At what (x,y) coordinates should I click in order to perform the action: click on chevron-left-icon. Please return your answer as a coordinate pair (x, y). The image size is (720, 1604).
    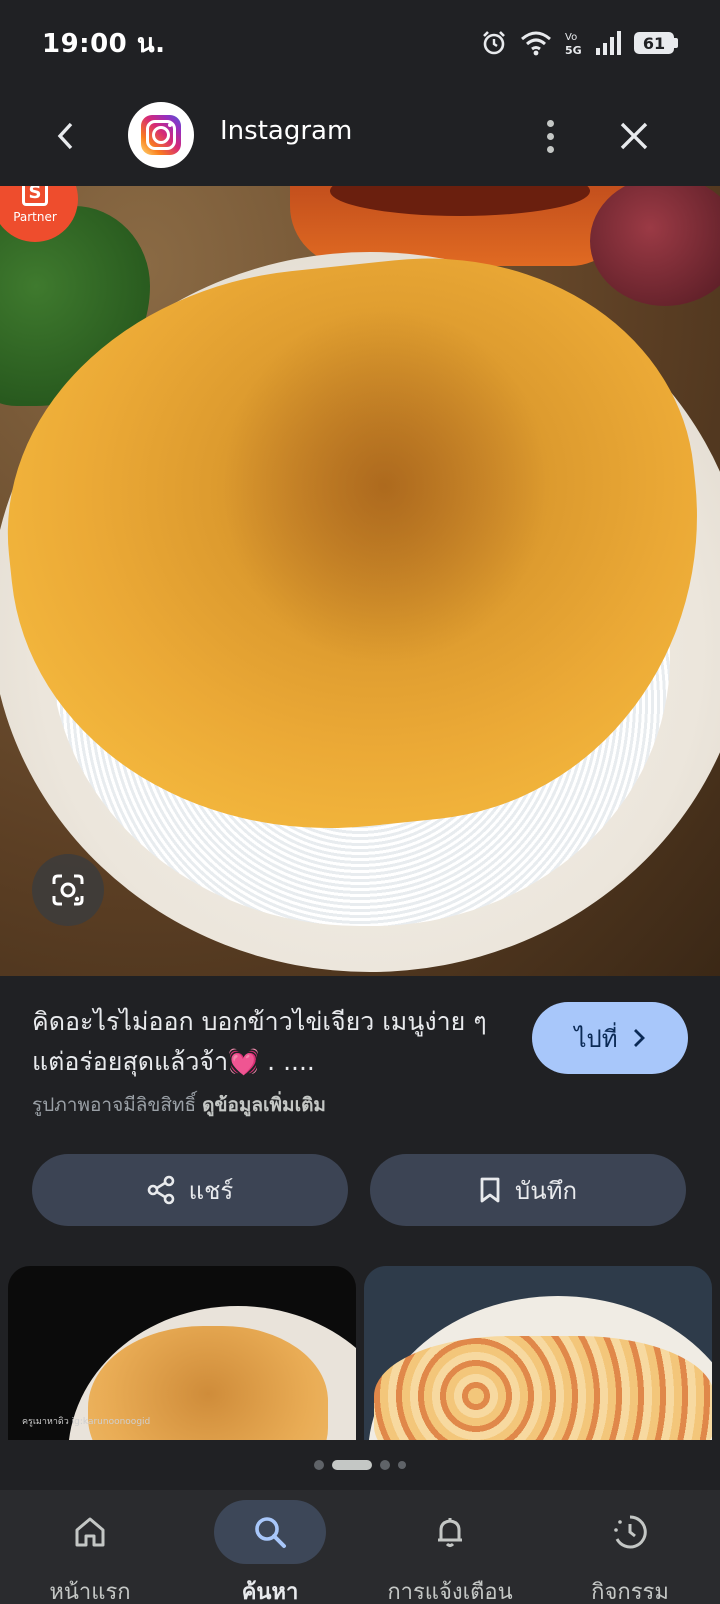
    Looking at the image, I should click on (65, 136).